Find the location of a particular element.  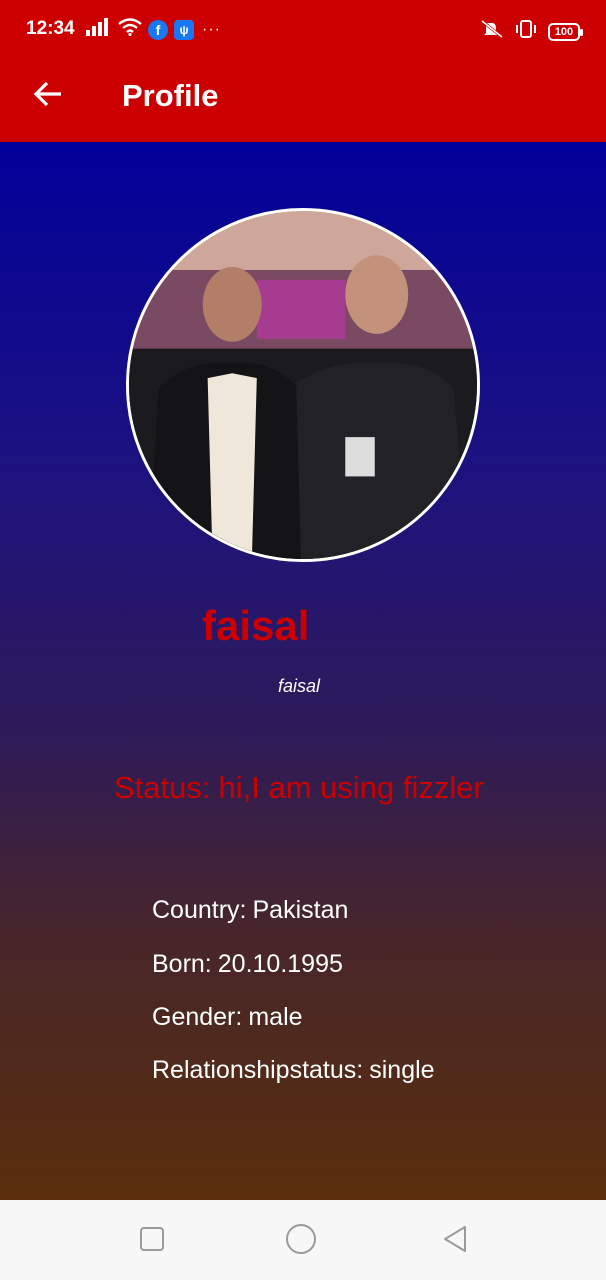

profile-username: faisal is located at coordinates (299, 686).